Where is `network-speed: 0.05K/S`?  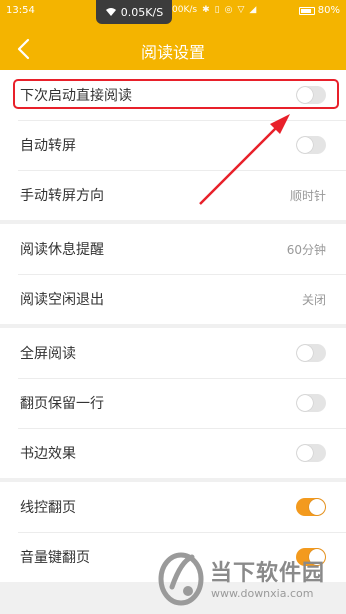 network-speed: 0.05K/S is located at coordinates (142, 12).